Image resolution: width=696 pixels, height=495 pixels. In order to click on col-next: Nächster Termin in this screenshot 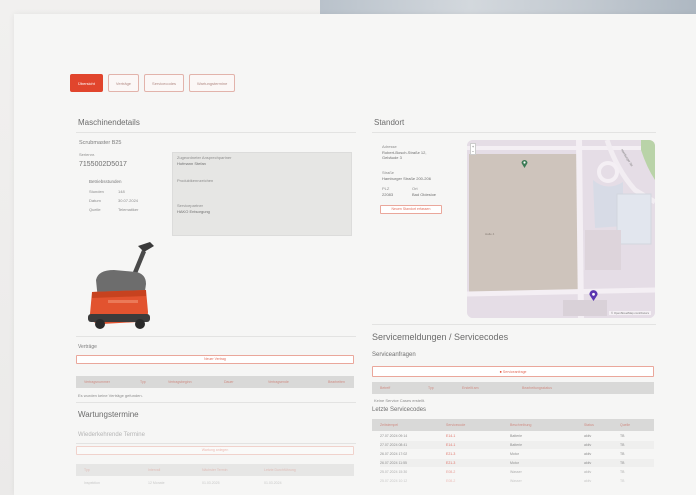, I will do `click(215, 470)`.